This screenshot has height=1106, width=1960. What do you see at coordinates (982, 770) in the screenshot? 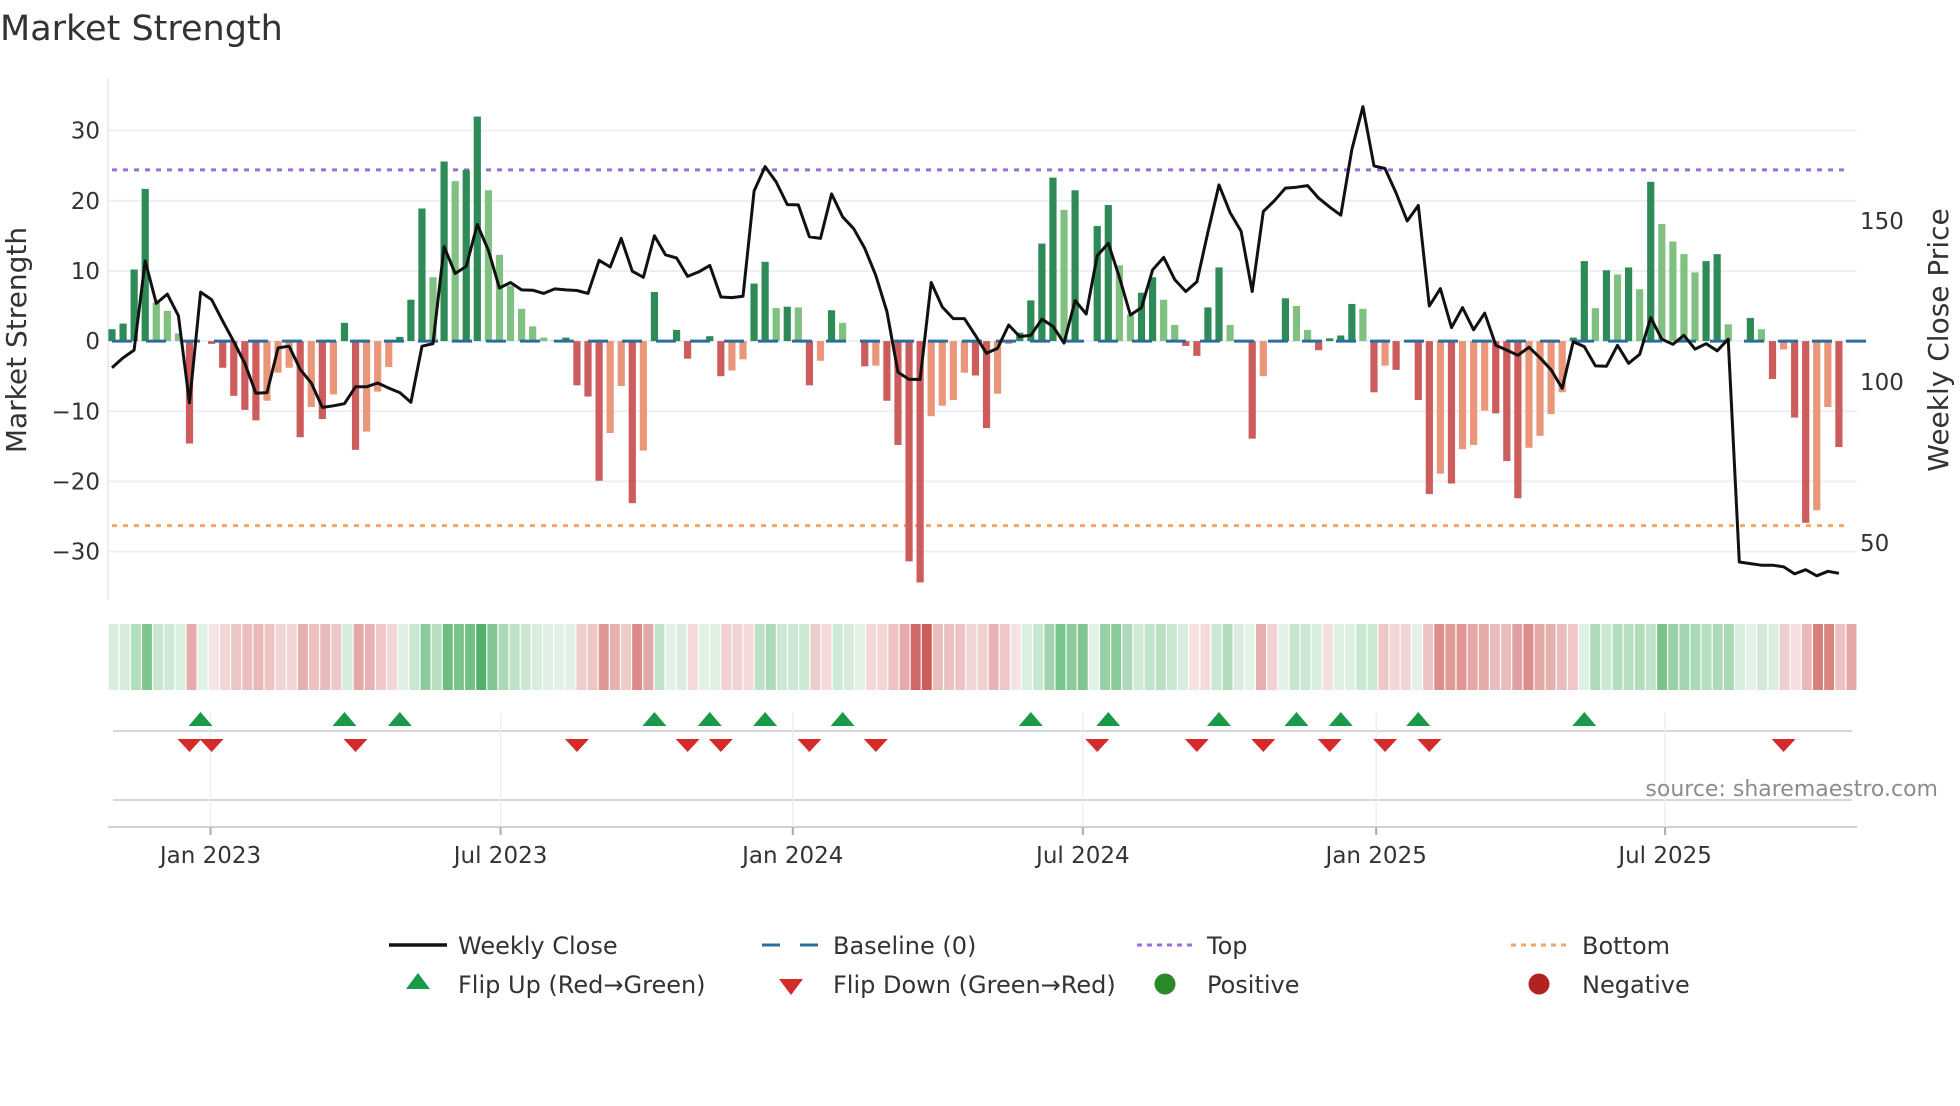
I see `flip-marker-panel` at bounding box center [982, 770].